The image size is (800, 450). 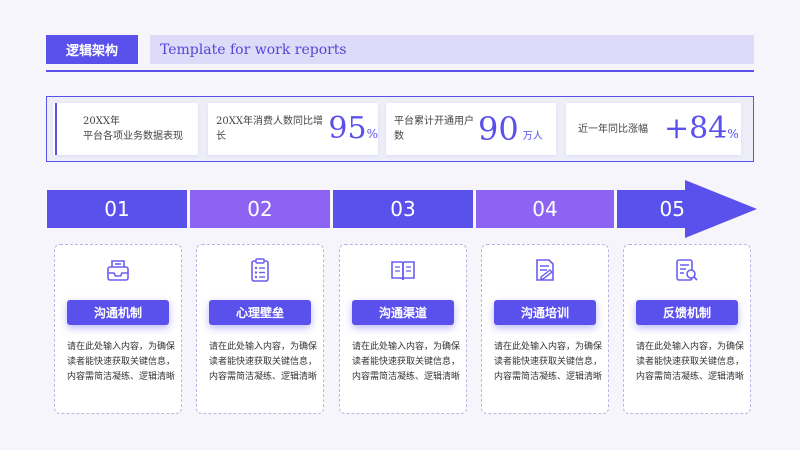 What do you see at coordinates (403, 209) in the screenshot?
I see `step-03: 03` at bounding box center [403, 209].